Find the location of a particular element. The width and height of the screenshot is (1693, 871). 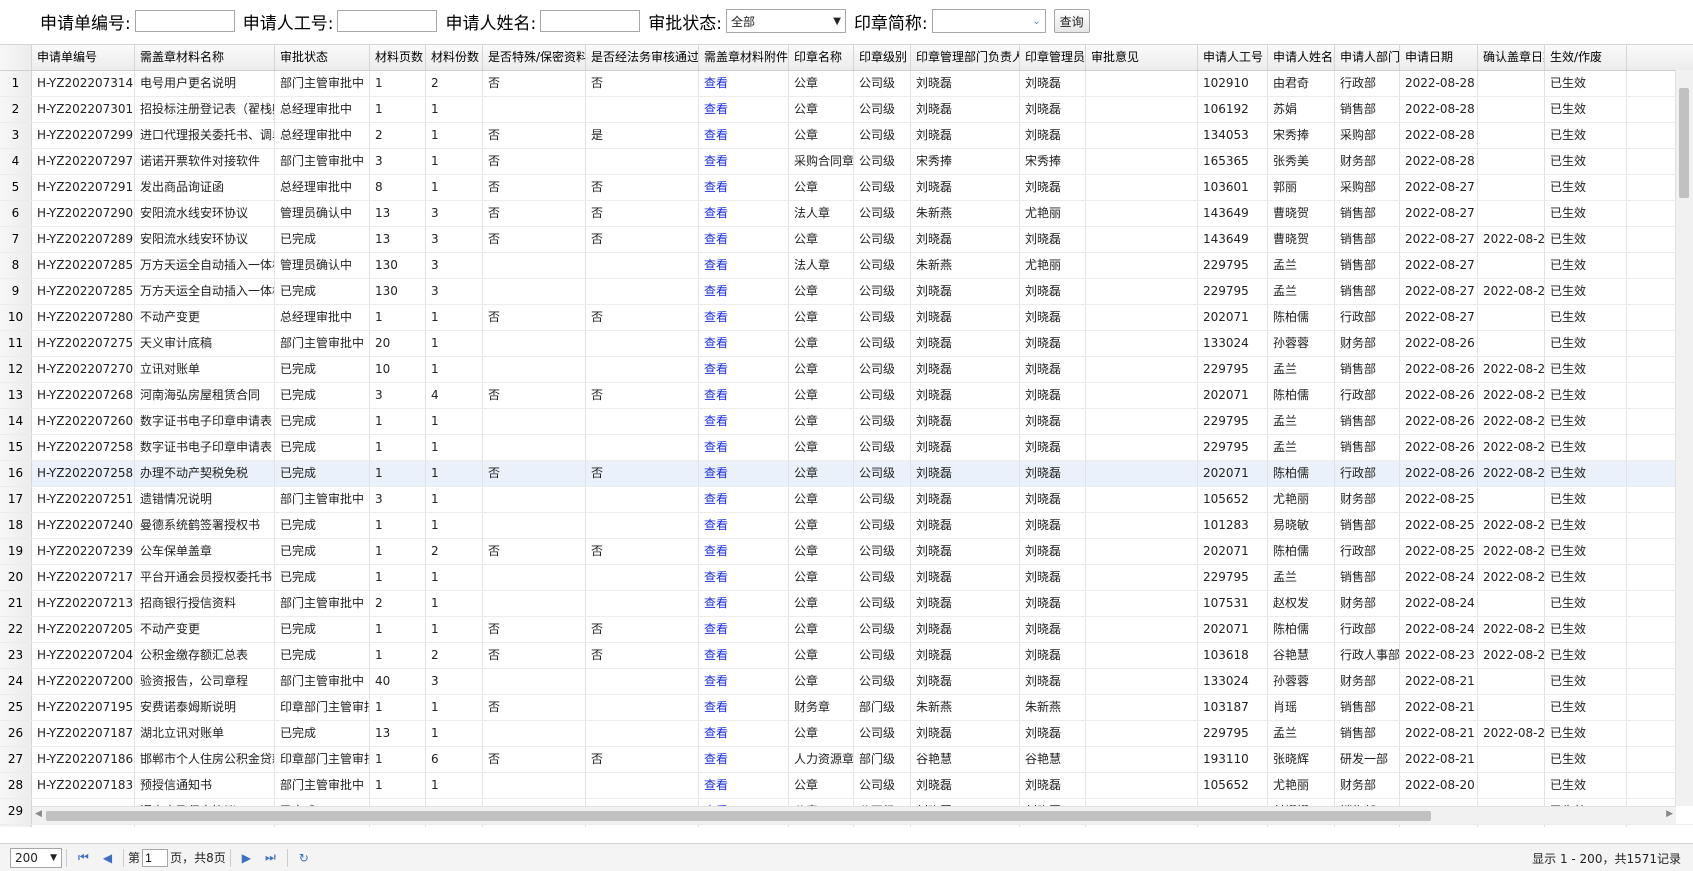

next-page-icon: ▶ is located at coordinates (246, 858).